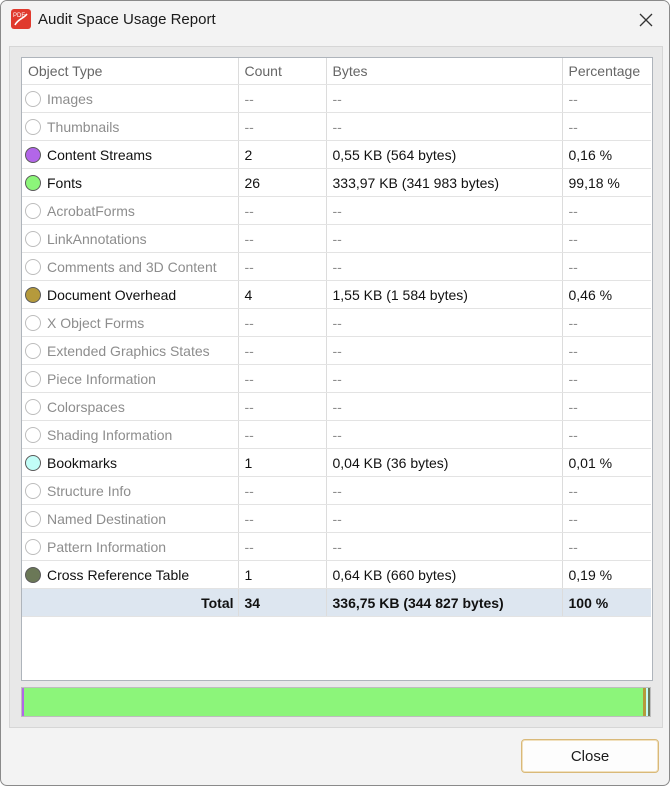  What do you see at coordinates (335, 20) in the screenshot?
I see `title-bar: PDF Audit Space Usage Report` at bounding box center [335, 20].